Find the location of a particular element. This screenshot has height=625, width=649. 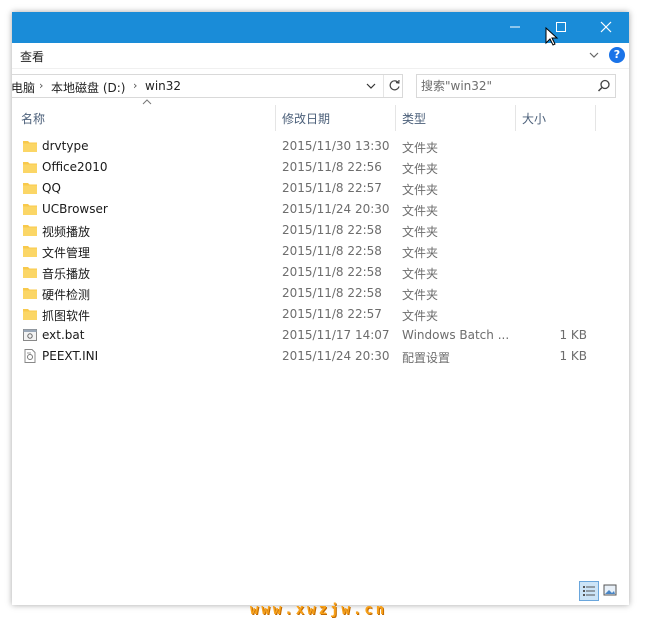

file-name: drvtype is located at coordinates (65, 146).